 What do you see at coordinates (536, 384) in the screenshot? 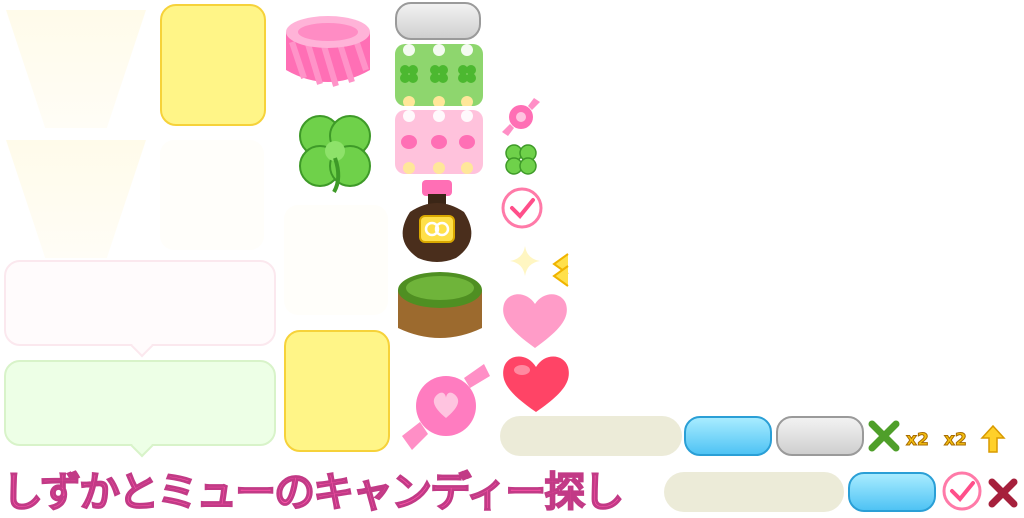
I see `heart-red-icon` at bounding box center [536, 384].